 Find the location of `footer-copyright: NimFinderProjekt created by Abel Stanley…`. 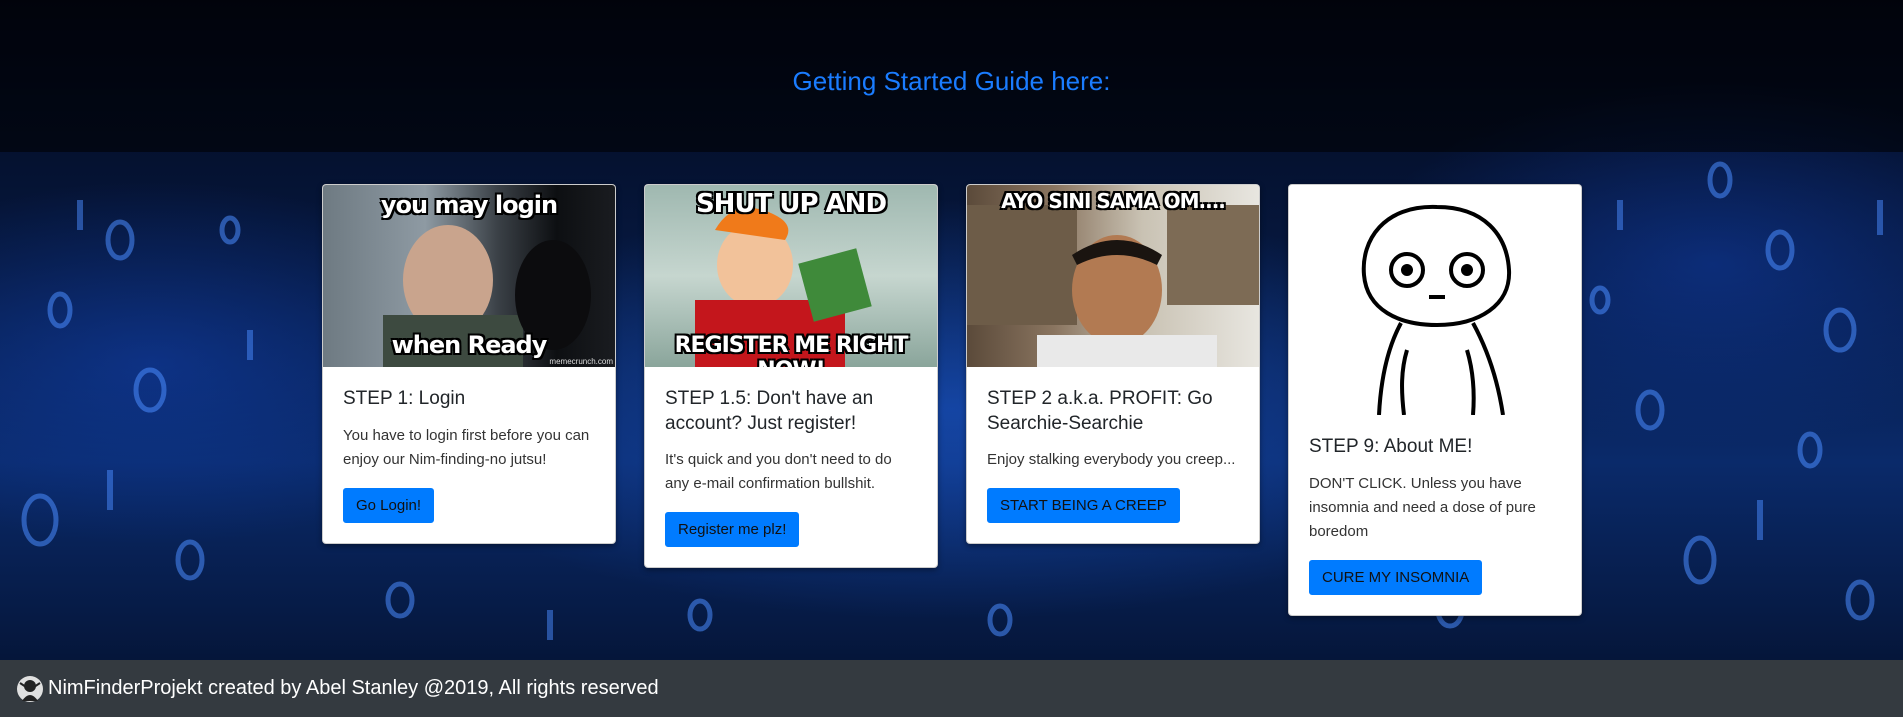

footer-copyright: NimFinderProjekt created by Abel Stanley… is located at coordinates (353, 688).